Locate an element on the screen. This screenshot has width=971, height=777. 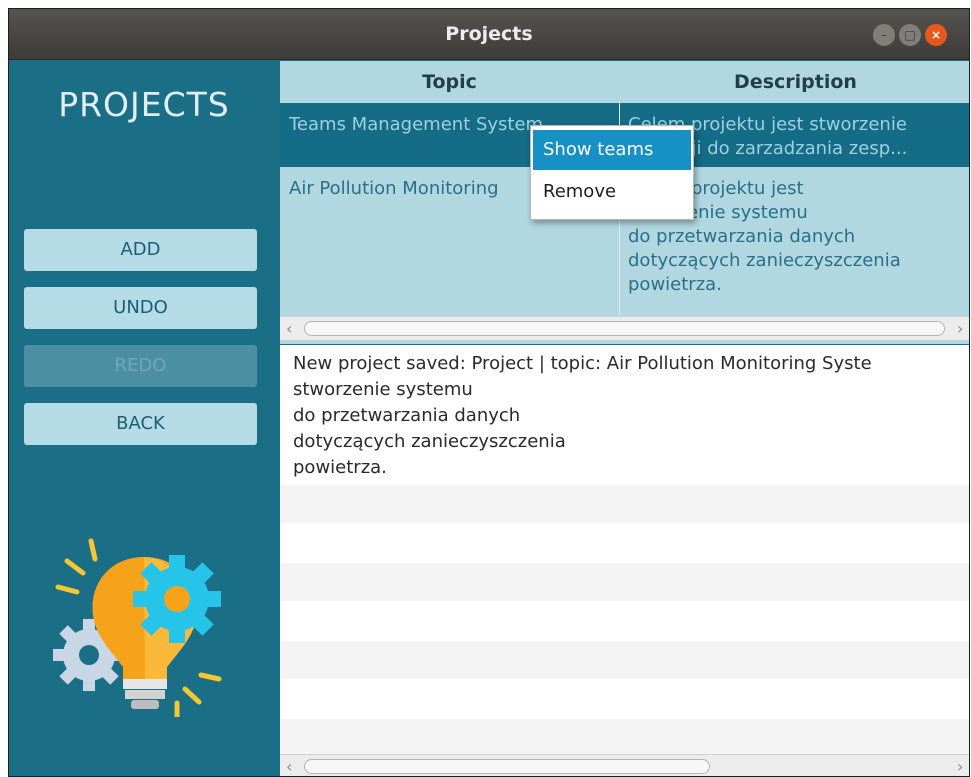
menu-item-show-teams: Show teams is located at coordinates (612, 150).